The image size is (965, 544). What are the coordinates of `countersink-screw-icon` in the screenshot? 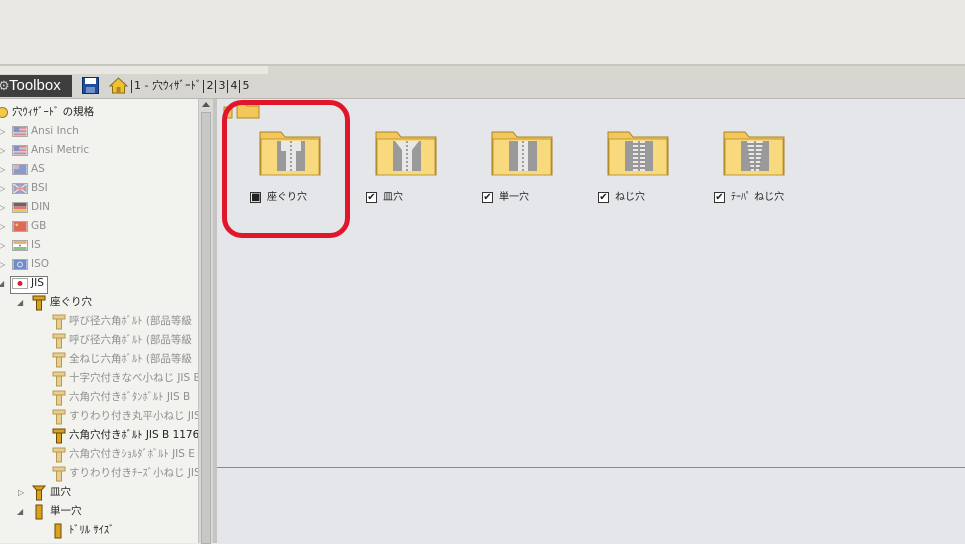 It's located at (39, 493).